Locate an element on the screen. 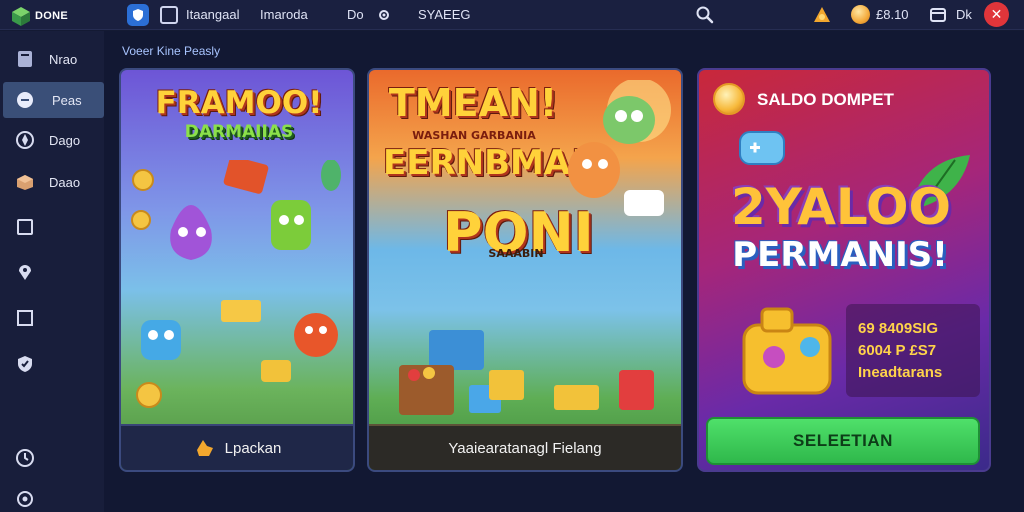  clock-icon is located at coordinates (25, 458).